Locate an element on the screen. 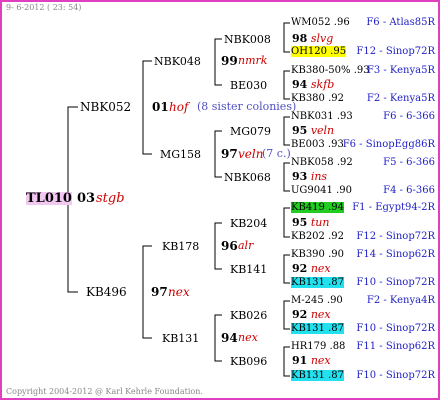 The height and width of the screenshot is (400, 440). gen3-id: KB026 is located at coordinates (248, 315).